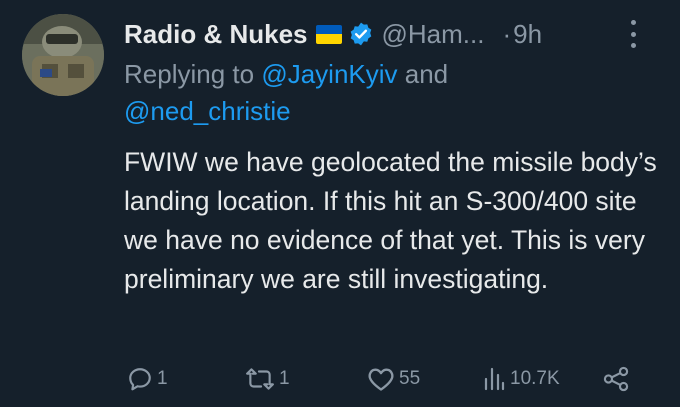 This screenshot has width=680, height=407. Describe the element at coordinates (494, 379) in the screenshot. I see `views-icon` at that location.